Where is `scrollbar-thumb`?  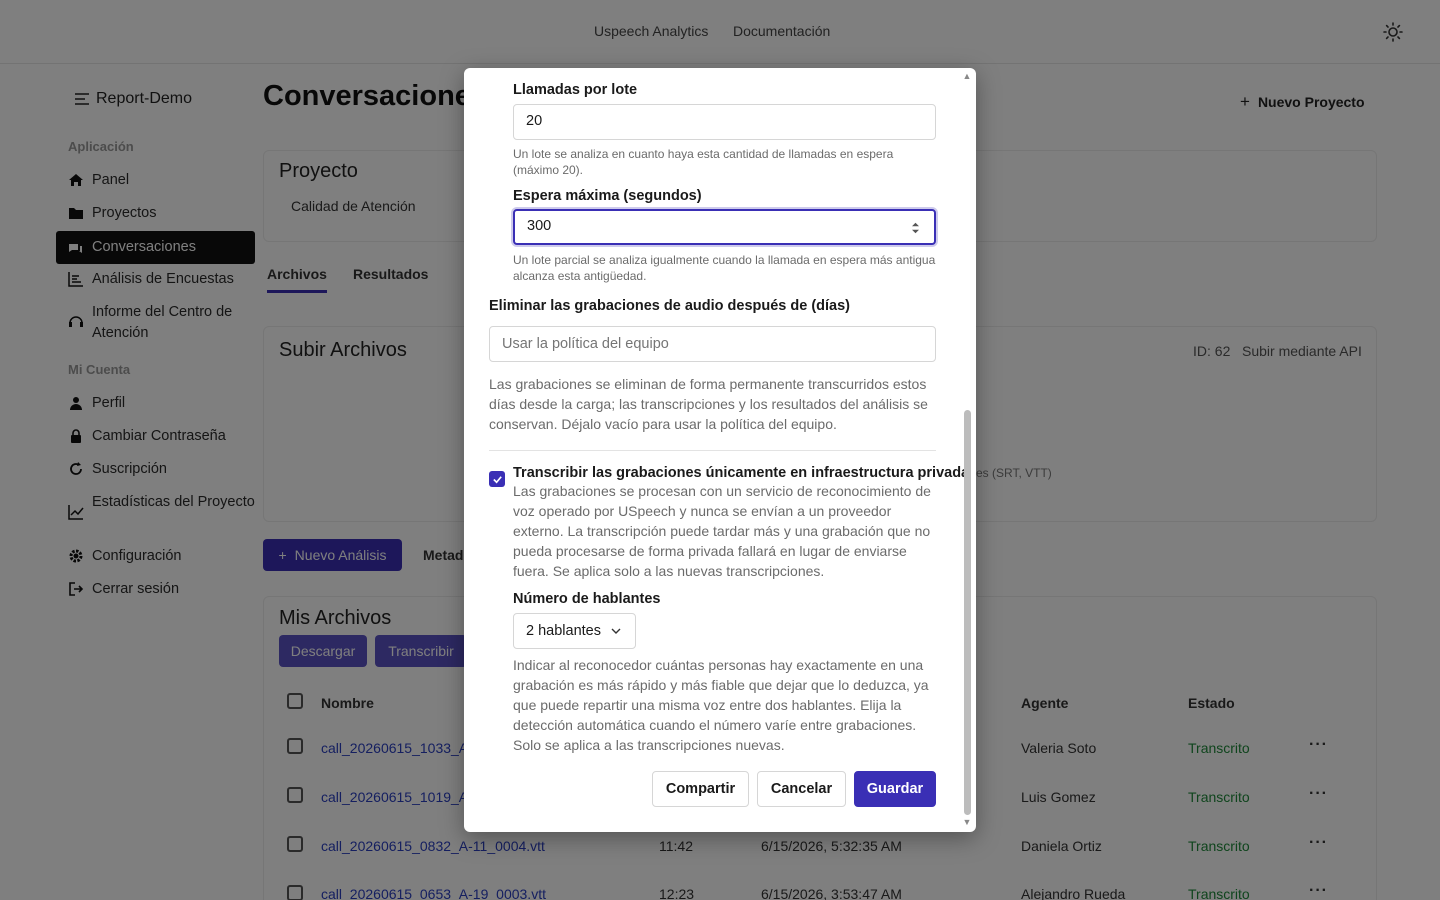 scrollbar-thumb is located at coordinates (967, 612).